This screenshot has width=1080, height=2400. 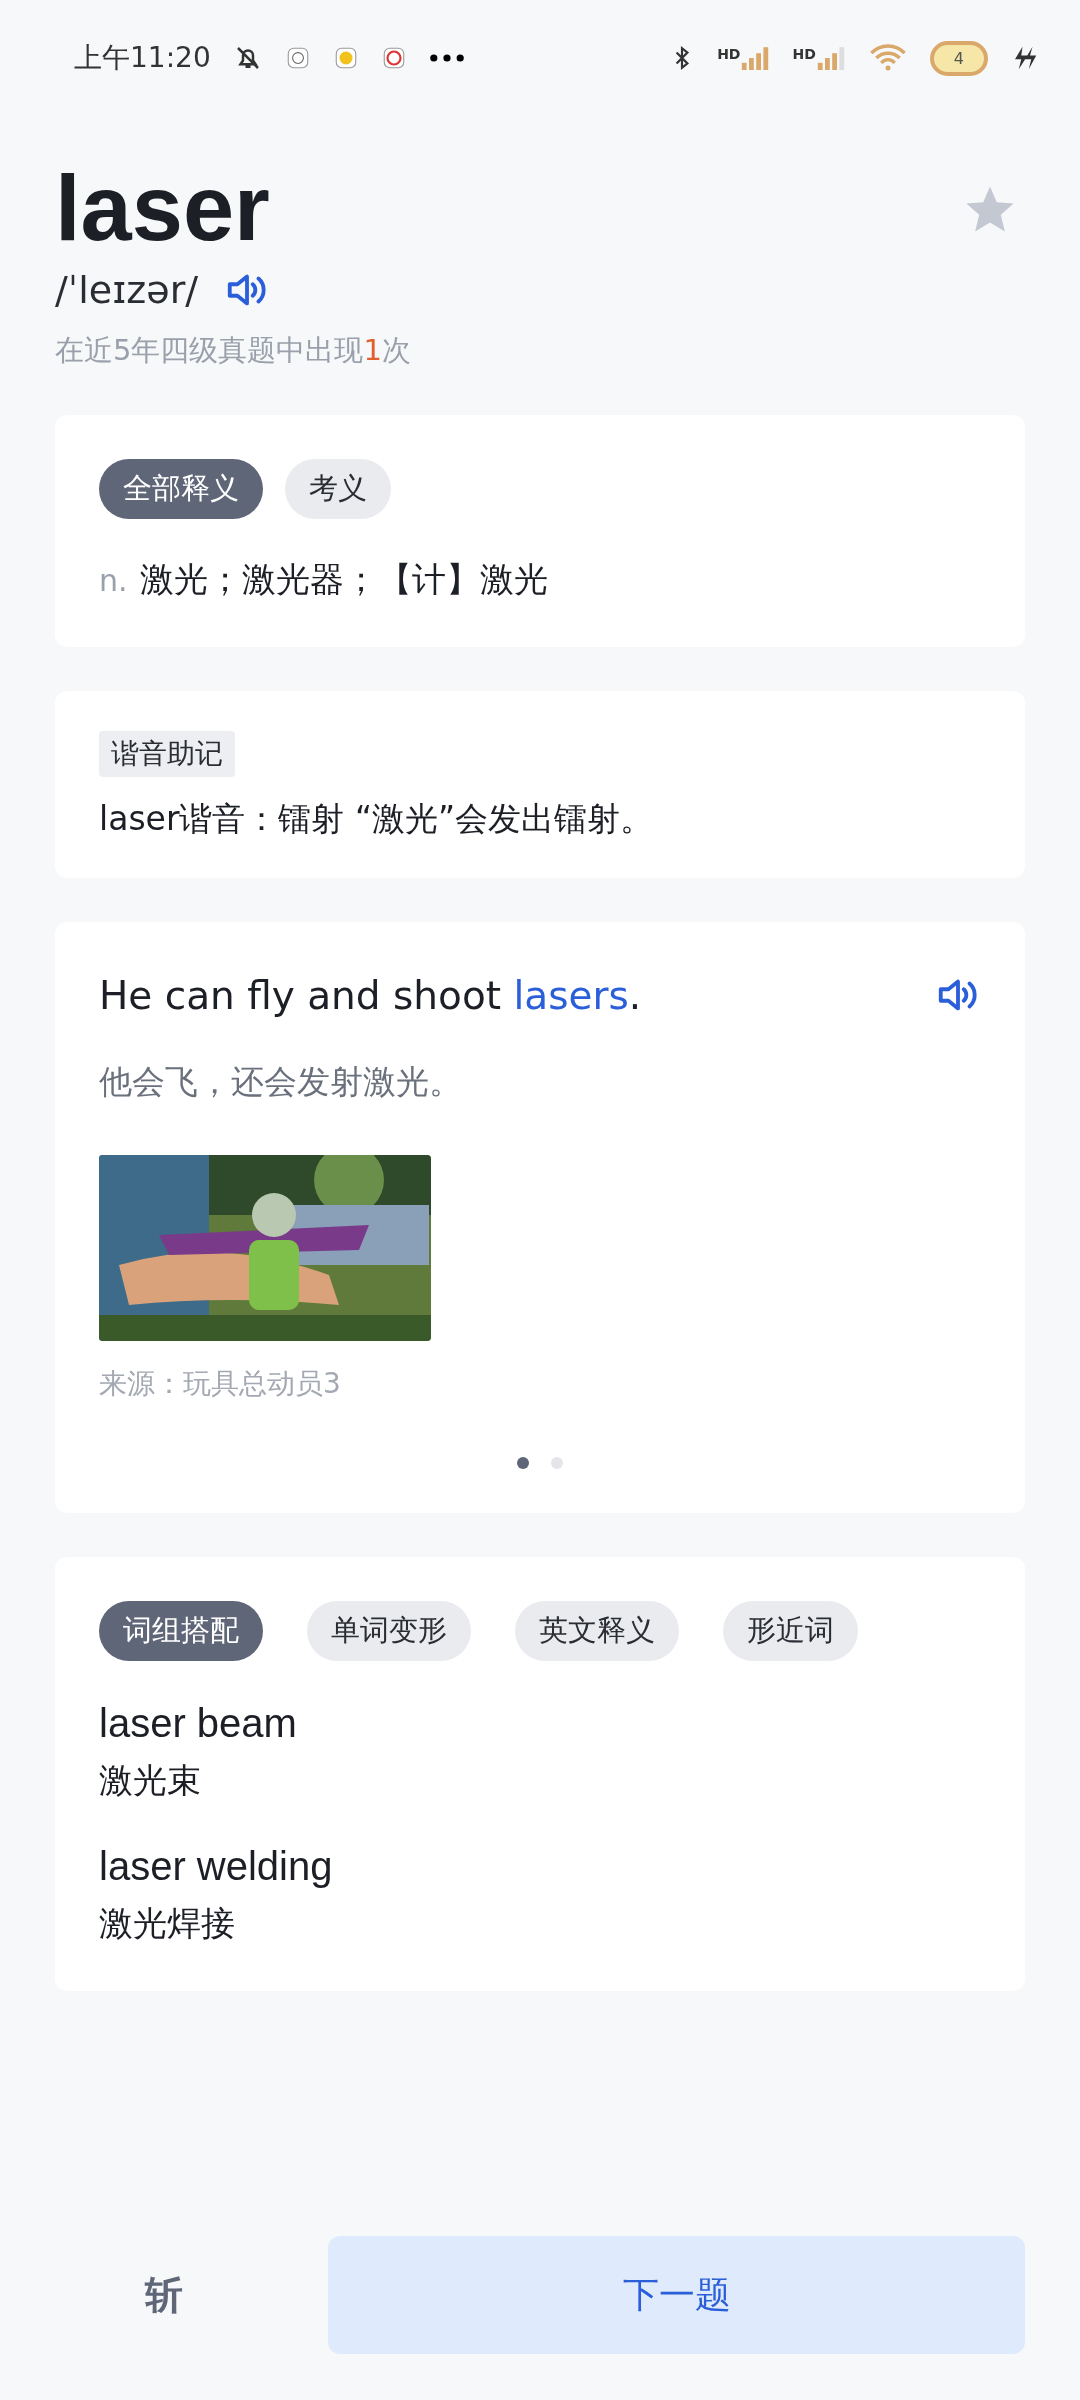 What do you see at coordinates (142, 58) in the screenshot?
I see `status-time: 上午11:20` at bounding box center [142, 58].